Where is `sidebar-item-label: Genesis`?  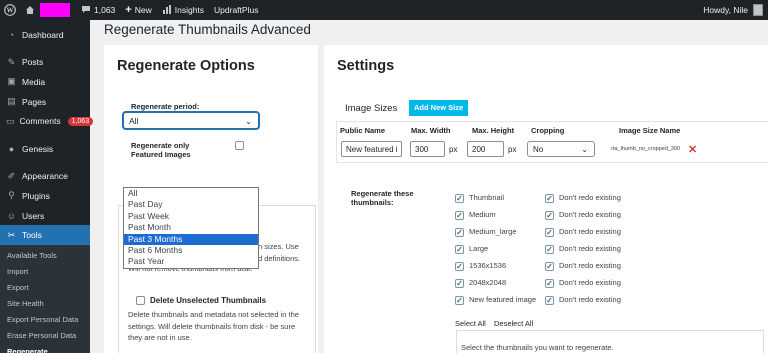 sidebar-item-label: Genesis is located at coordinates (38, 148).